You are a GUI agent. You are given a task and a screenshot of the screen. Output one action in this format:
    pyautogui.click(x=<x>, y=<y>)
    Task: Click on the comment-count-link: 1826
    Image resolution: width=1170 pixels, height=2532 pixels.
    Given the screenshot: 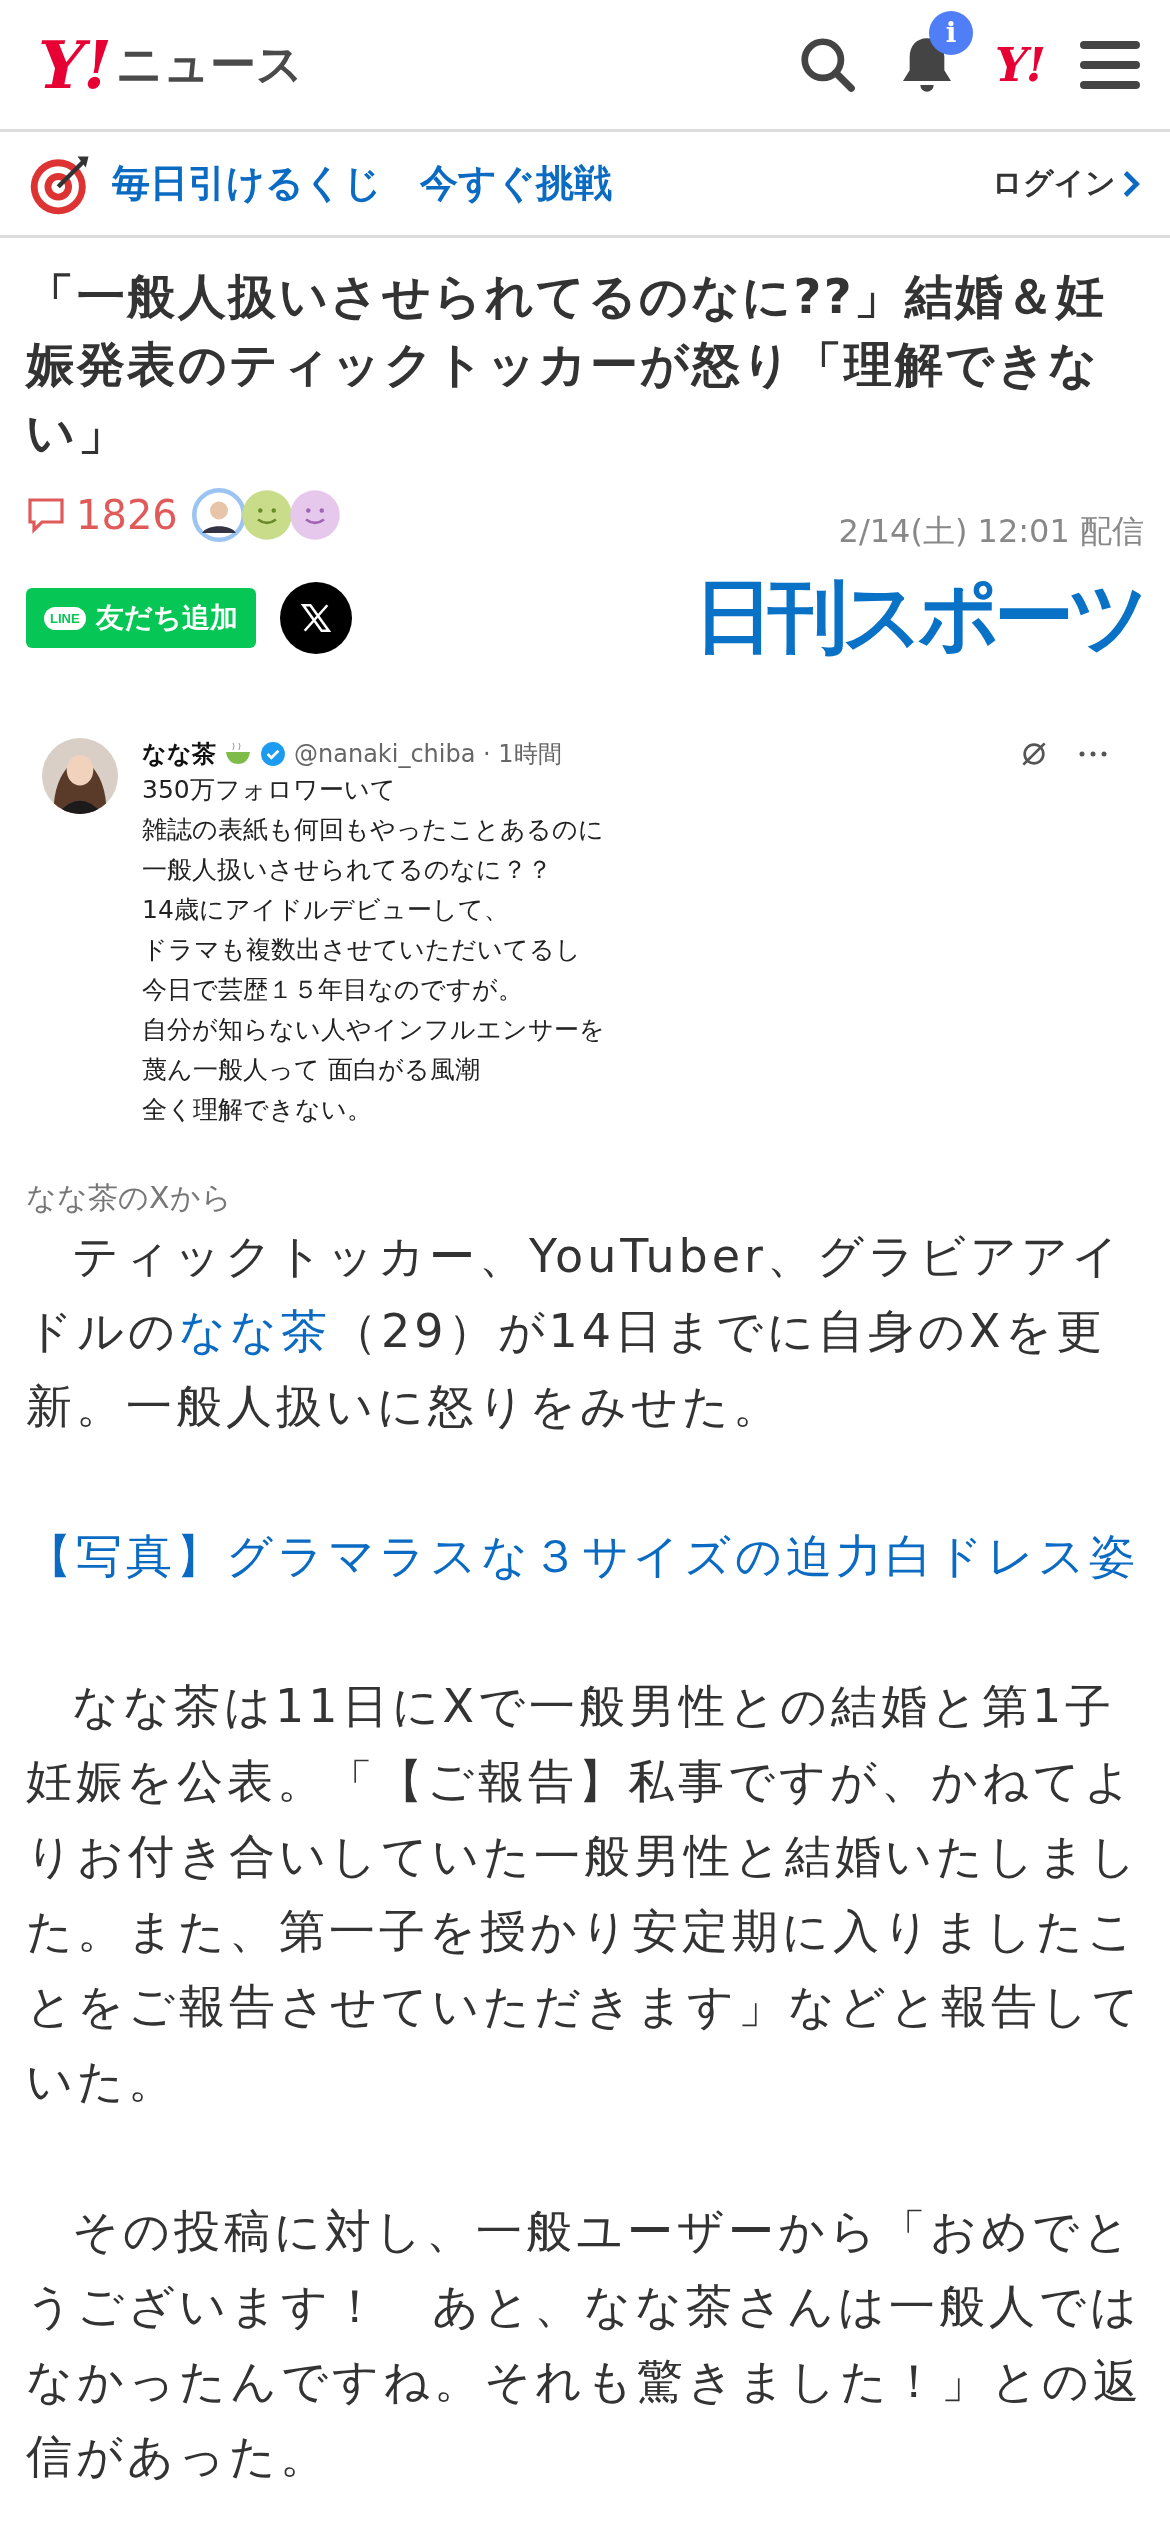 What is the action you would take?
    pyautogui.click(x=102, y=515)
    